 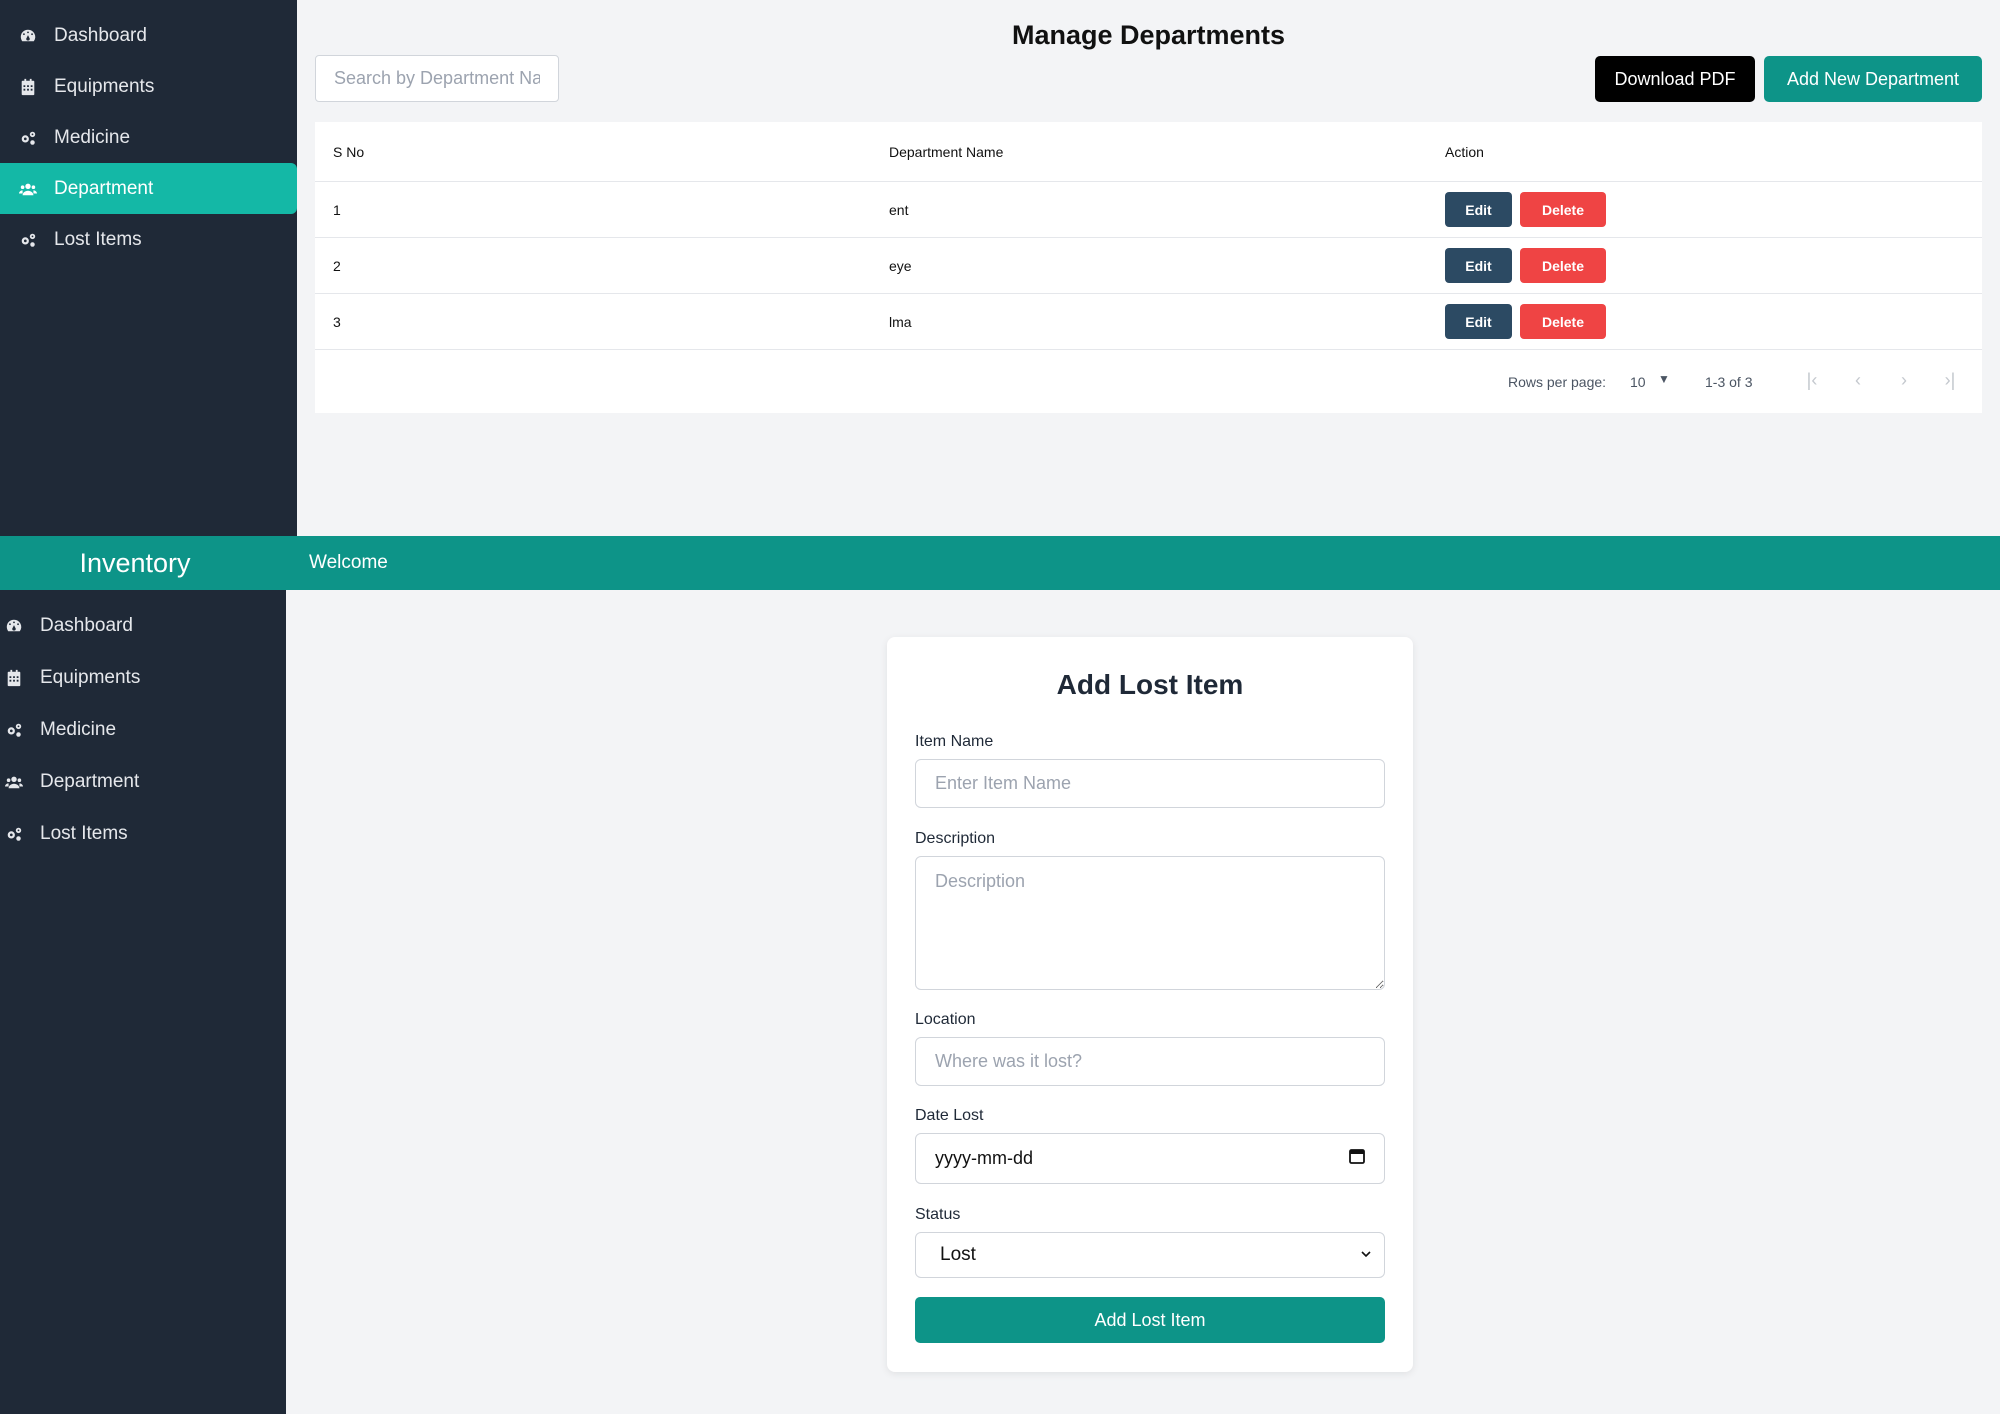 I want to click on cell-sno: 1, so click(x=337, y=209).